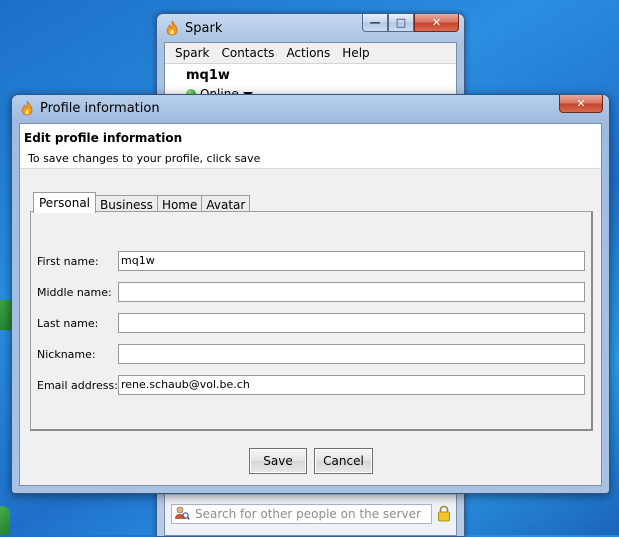 The width and height of the screenshot is (619, 537). I want to click on last-name-label: Last name:, so click(68, 323).